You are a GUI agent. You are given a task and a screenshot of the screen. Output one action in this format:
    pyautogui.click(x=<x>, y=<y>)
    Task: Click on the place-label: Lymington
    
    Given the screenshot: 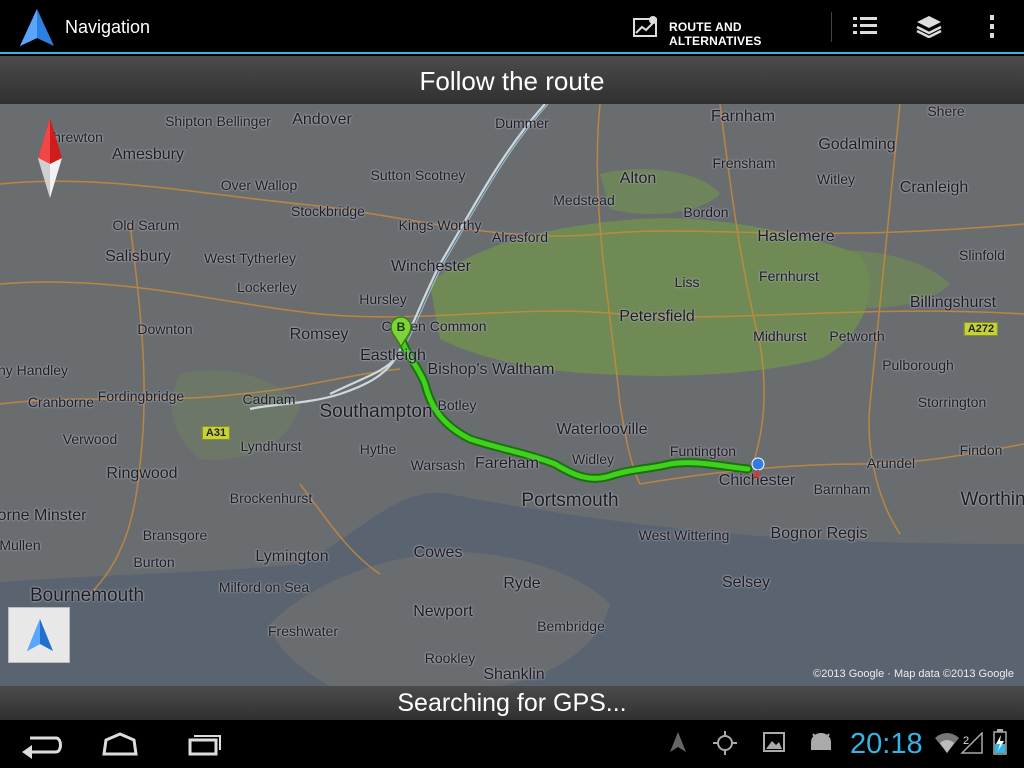 What is the action you would take?
    pyautogui.click(x=292, y=556)
    